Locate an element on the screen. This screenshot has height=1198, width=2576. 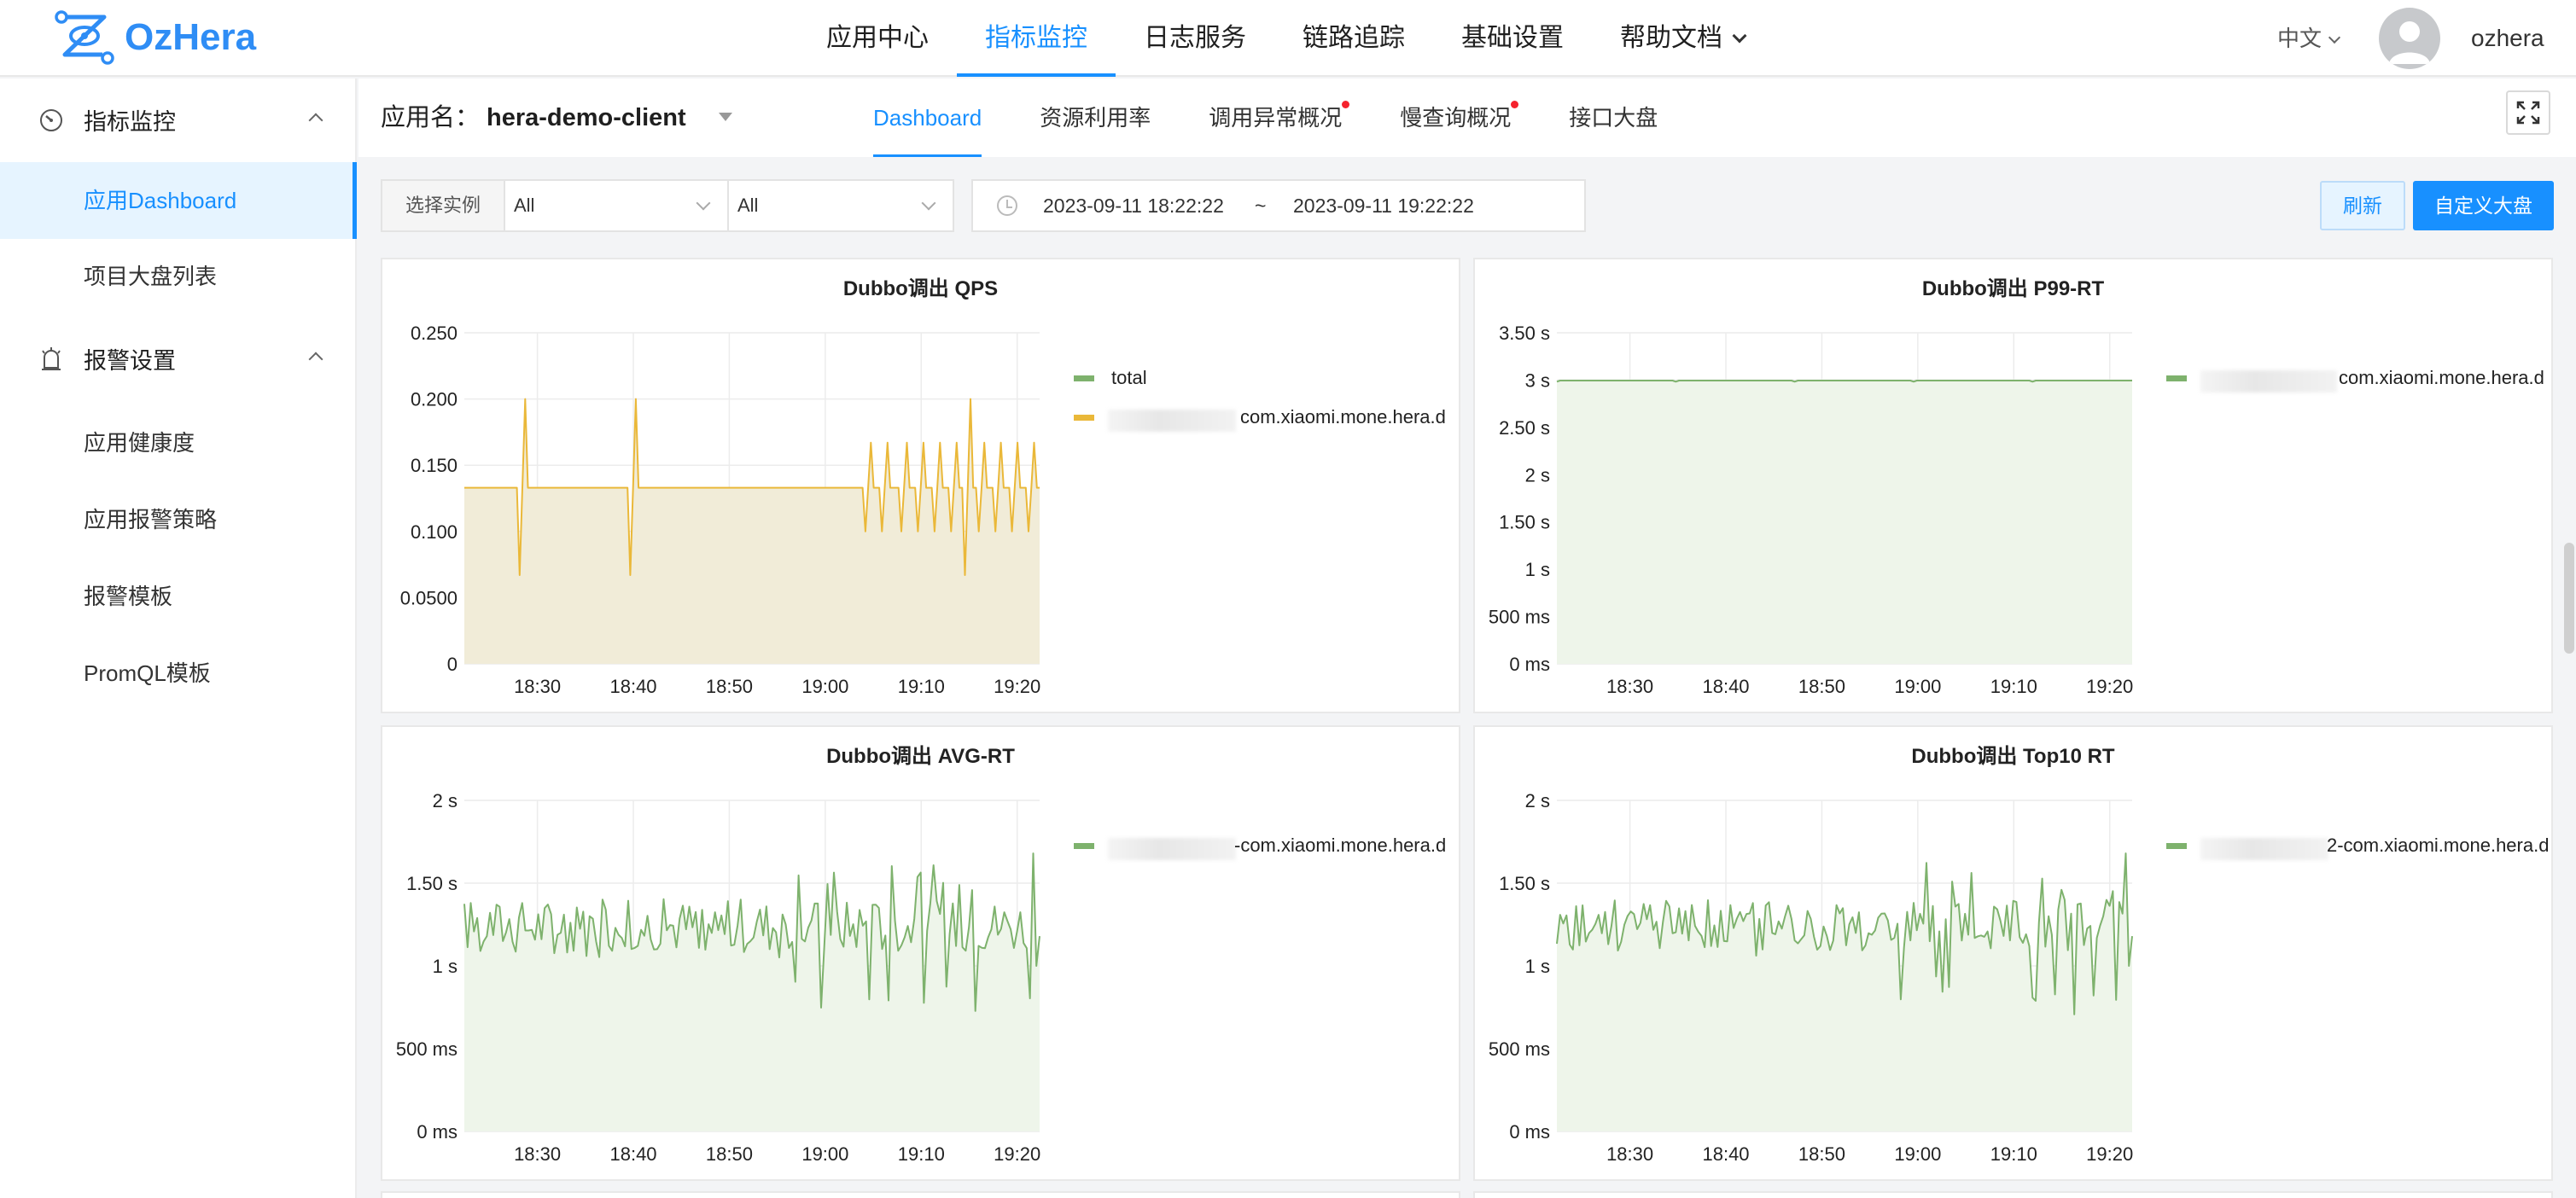
tab-label: 资源利用率 is located at coordinates (1095, 118).